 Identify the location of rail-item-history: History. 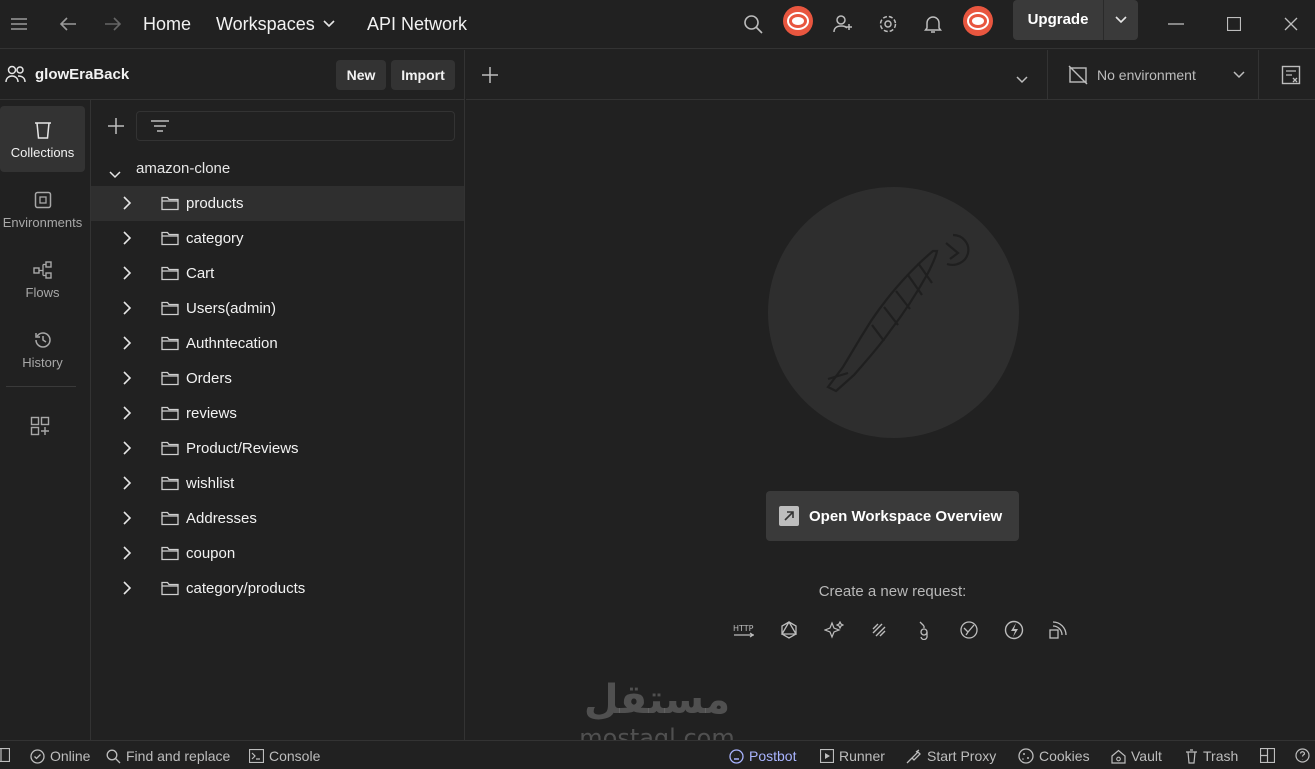
(42, 349).